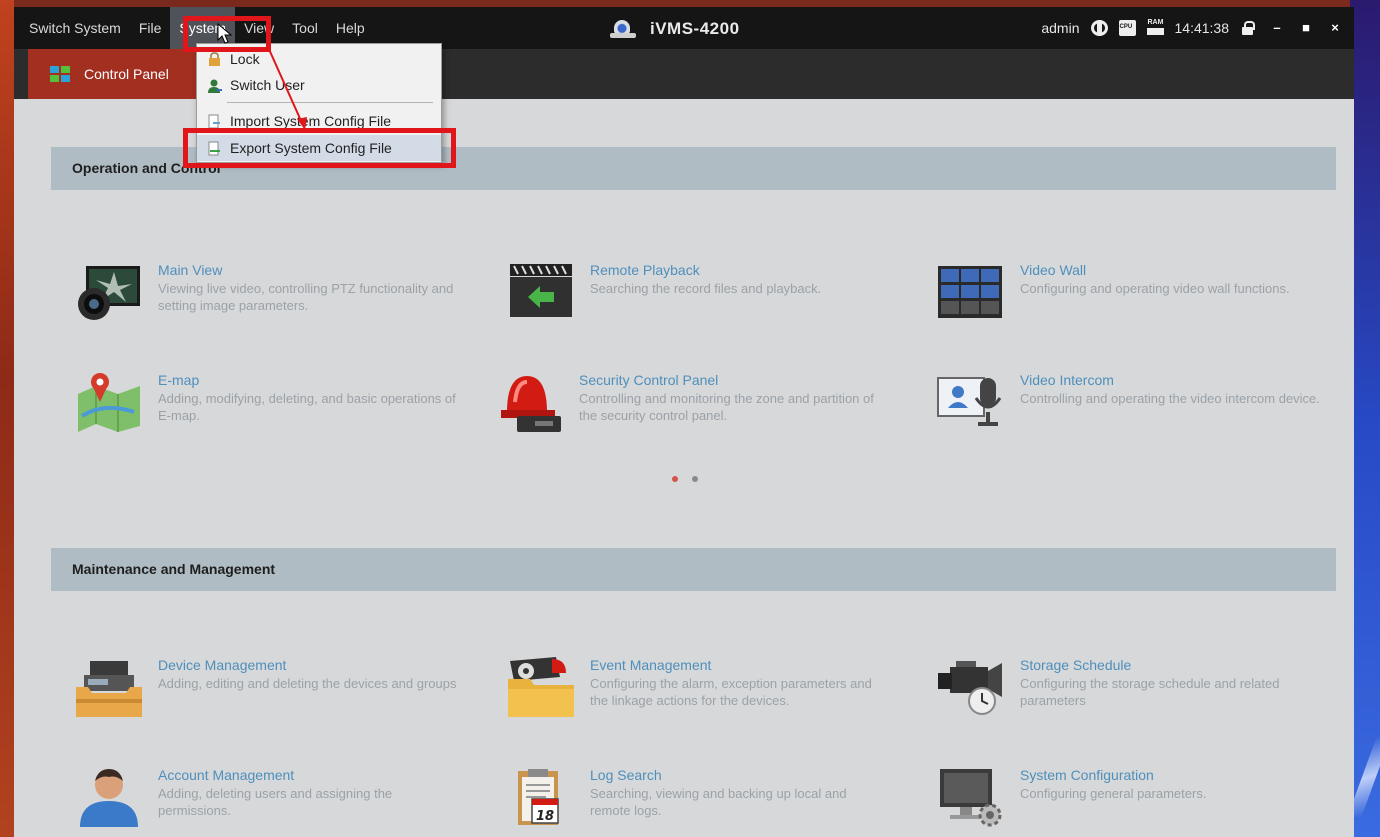 The width and height of the screenshot is (1380, 837). Describe the element at coordinates (1155, 27) in the screenshot. I see `ram-icon` at that location.